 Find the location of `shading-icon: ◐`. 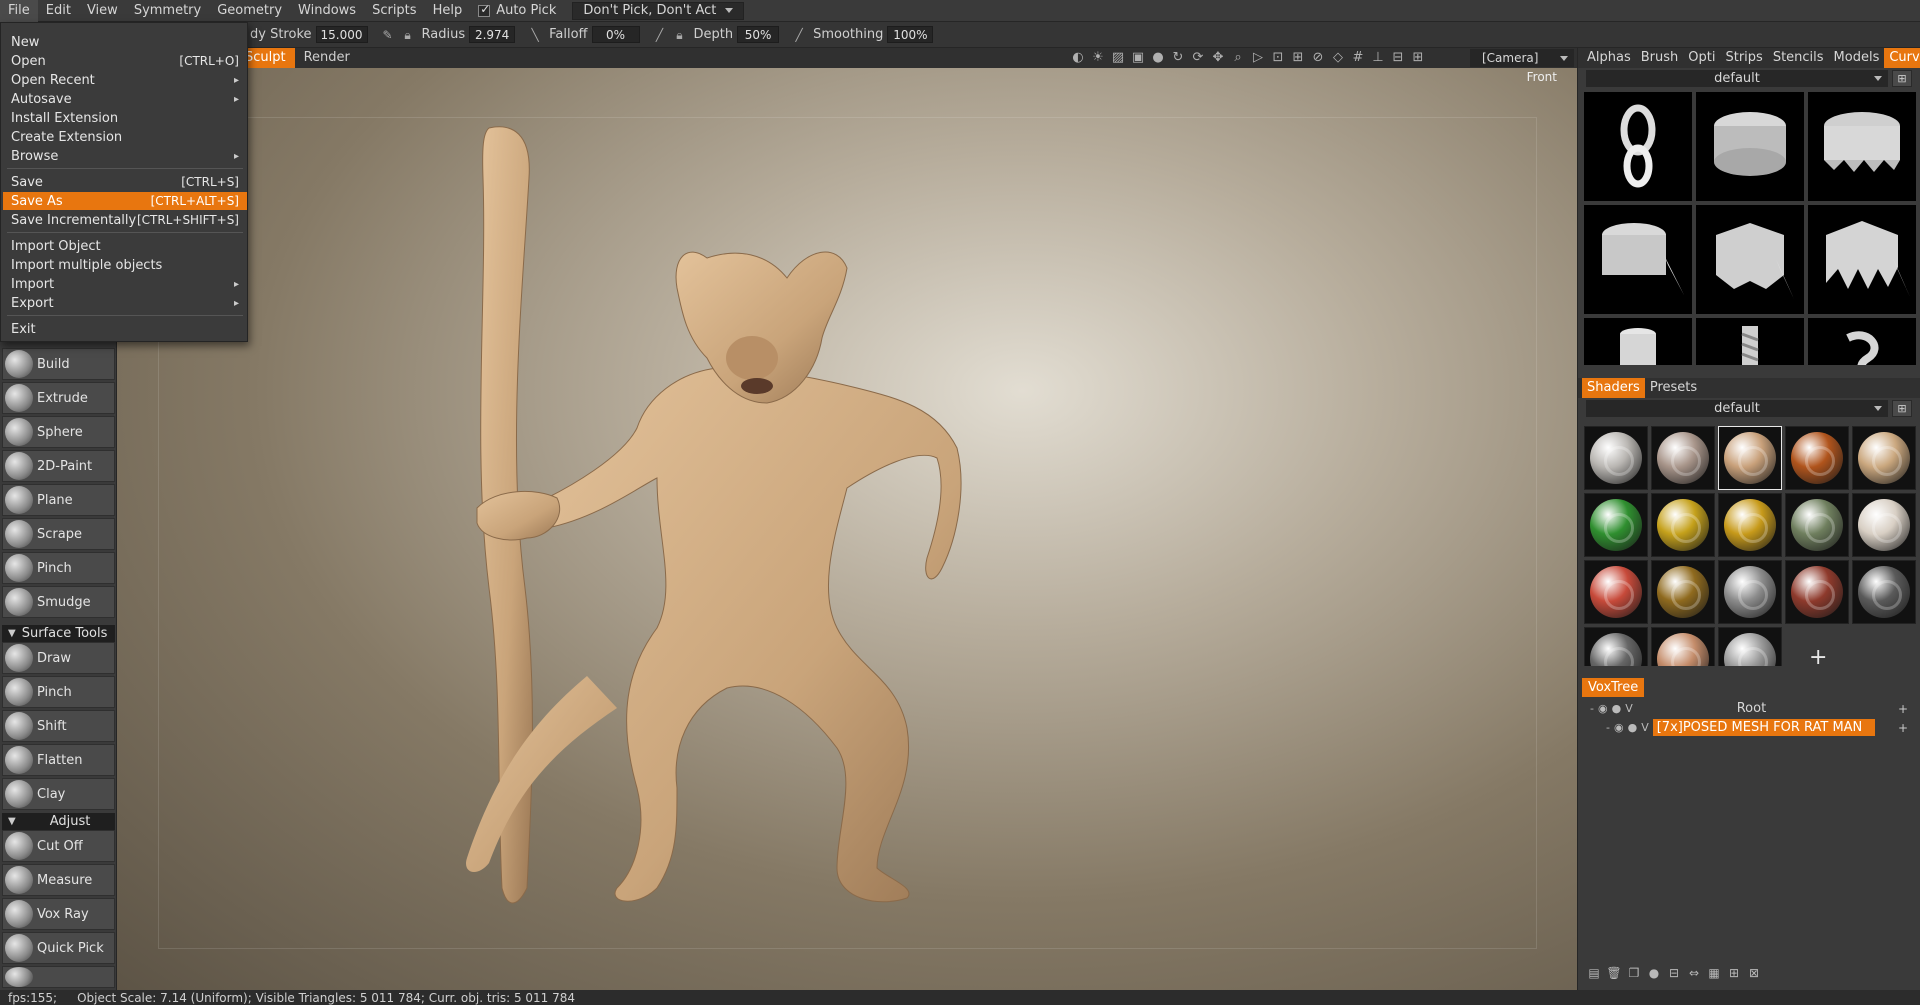

shading-icon: ◐ is located at coordinates (1078, 58).